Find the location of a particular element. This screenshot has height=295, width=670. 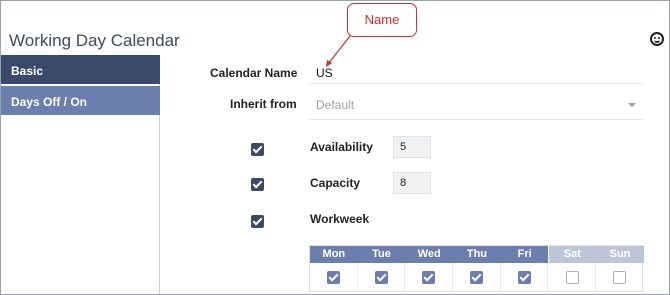

day-checkbox-mon is located at coordinates (333, 277).